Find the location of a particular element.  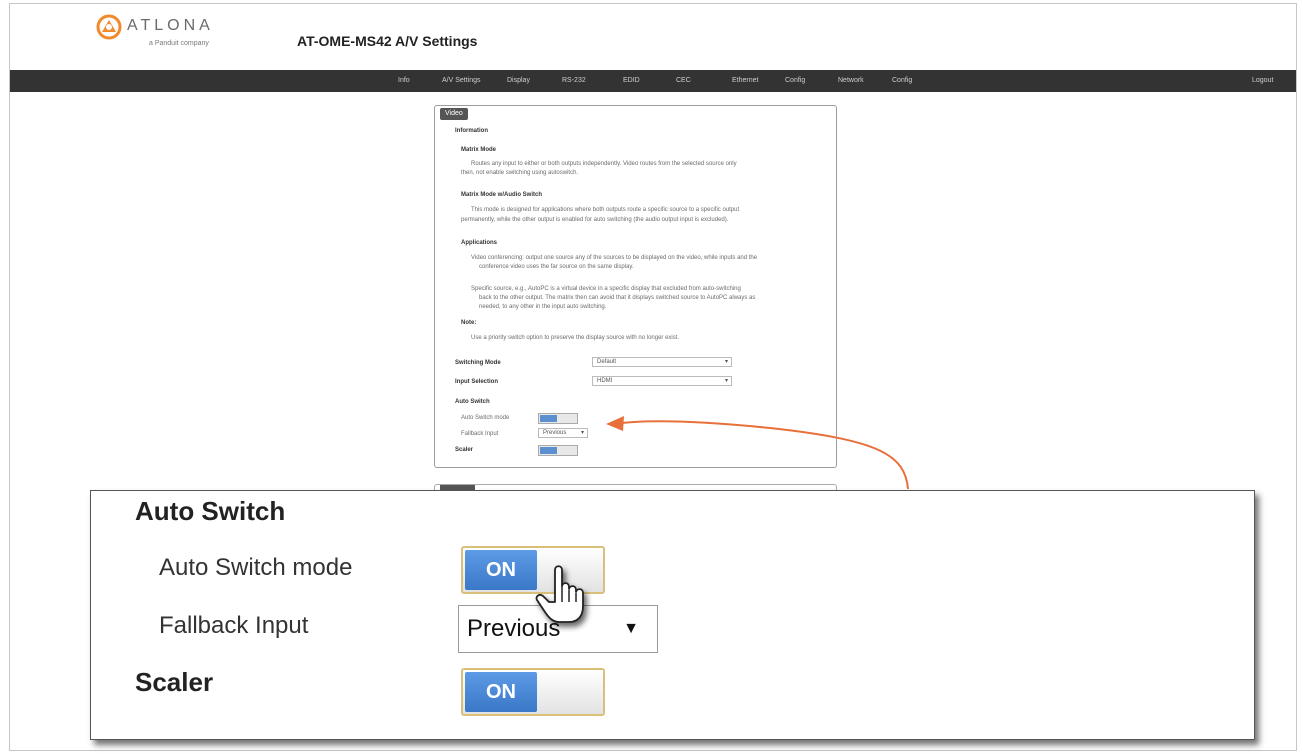

auto-switch-mode-toggle-small is located at coordinates (558, 418).